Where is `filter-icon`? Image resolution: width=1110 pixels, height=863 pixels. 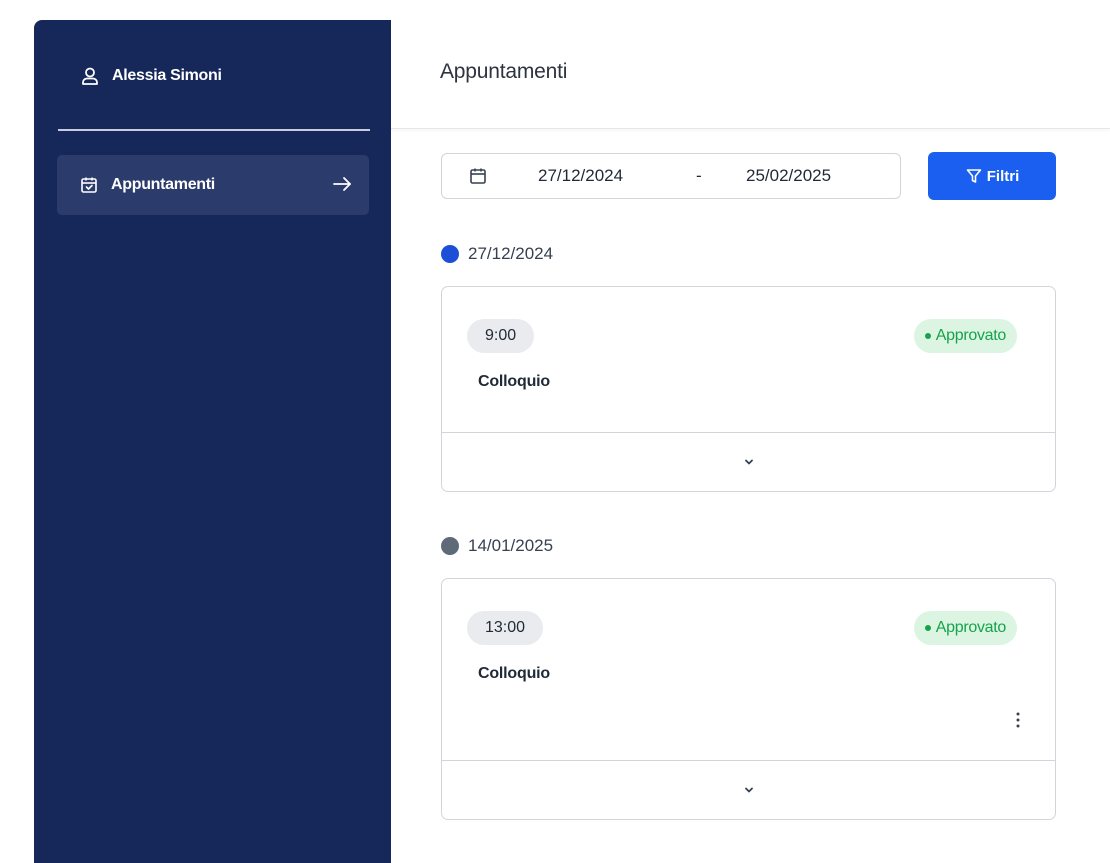 filter-icon is located at coordinates (974, 176).